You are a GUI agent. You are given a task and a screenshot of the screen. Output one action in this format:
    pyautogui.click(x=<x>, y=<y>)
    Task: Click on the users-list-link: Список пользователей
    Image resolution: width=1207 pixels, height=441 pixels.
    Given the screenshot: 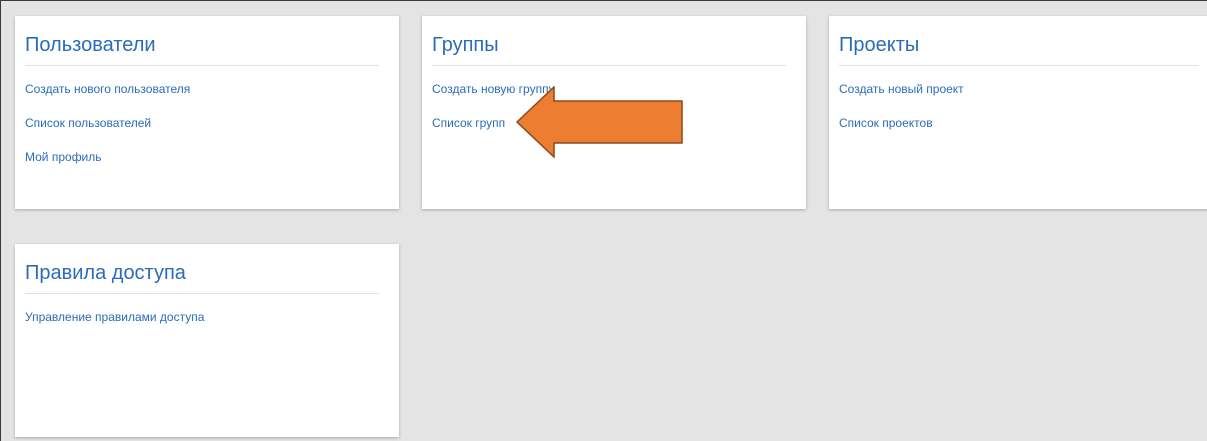 What is the action you would take?
    pyautogui.click(x=88, y=123)
    